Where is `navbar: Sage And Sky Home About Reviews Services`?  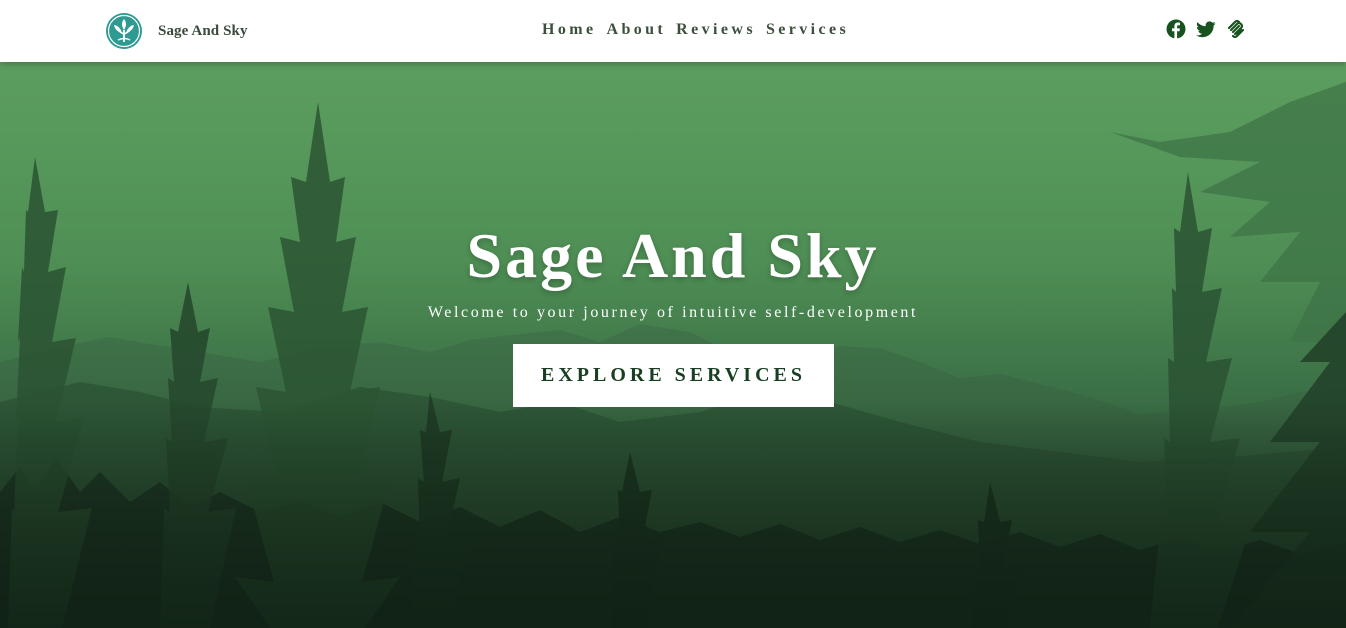
navbar: Sage And Sky Home About Reviews Services is located at coordinates (673, 31).